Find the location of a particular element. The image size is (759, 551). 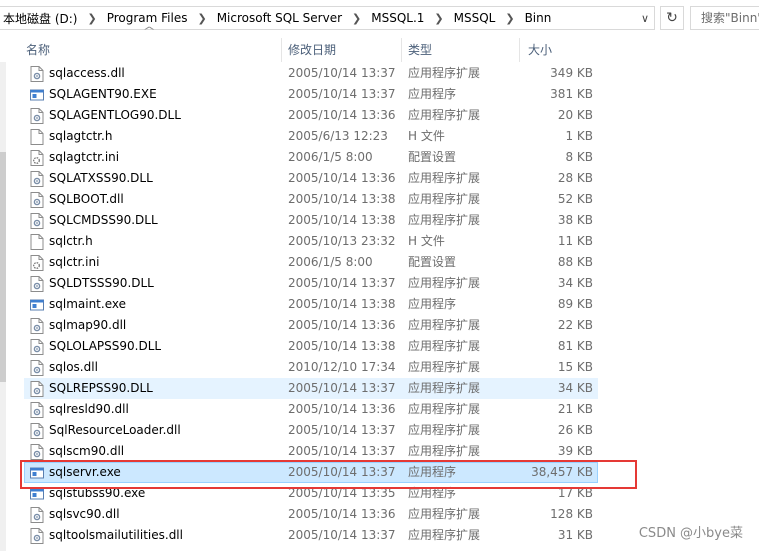

file-name: SQLOLAPSS90.DLL is located at coordinates (105, 346).